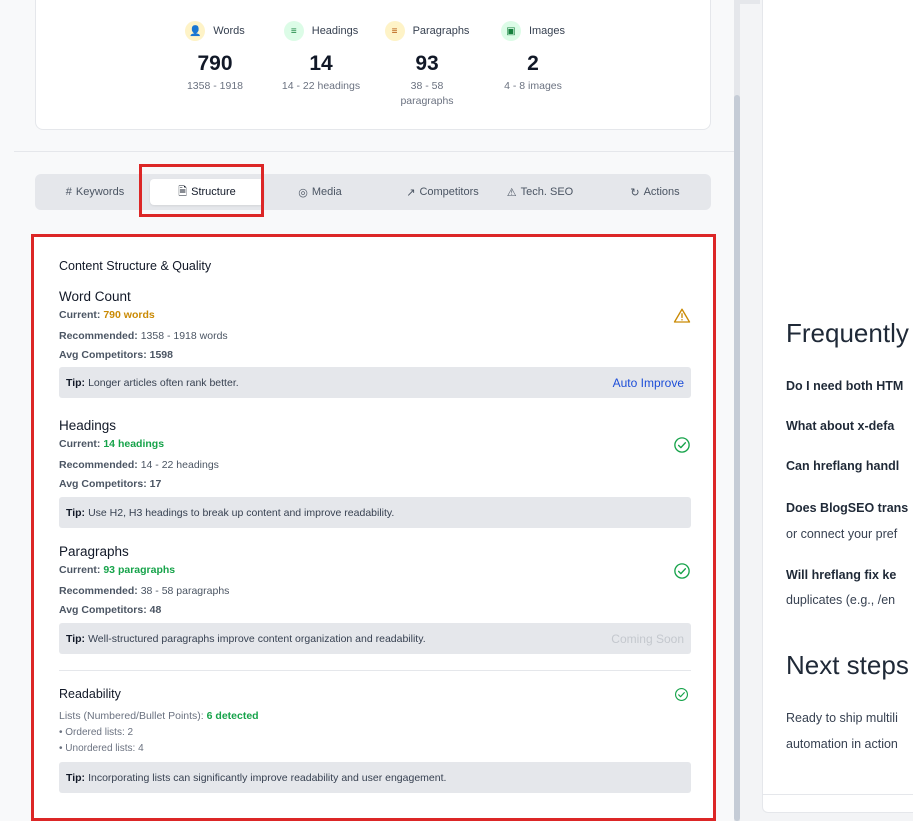  Describe the element at coordinates (510, 31) in the screenshot. I see `image-icon: ▣` at that location.